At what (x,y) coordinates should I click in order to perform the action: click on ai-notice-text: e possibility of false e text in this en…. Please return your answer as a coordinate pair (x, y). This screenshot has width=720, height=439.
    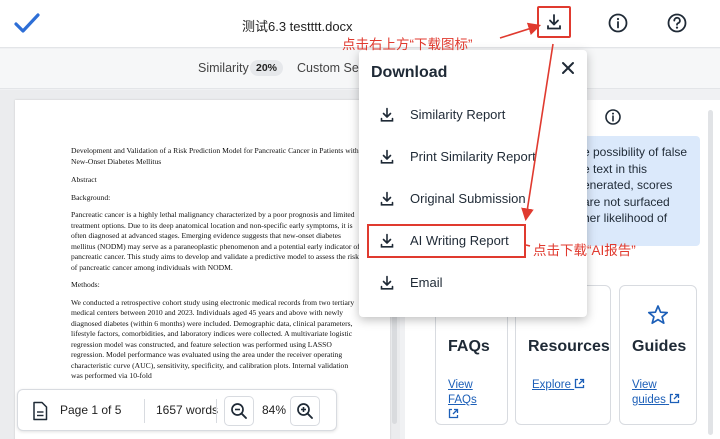
    Looking at the image, I should click on (635, 185).